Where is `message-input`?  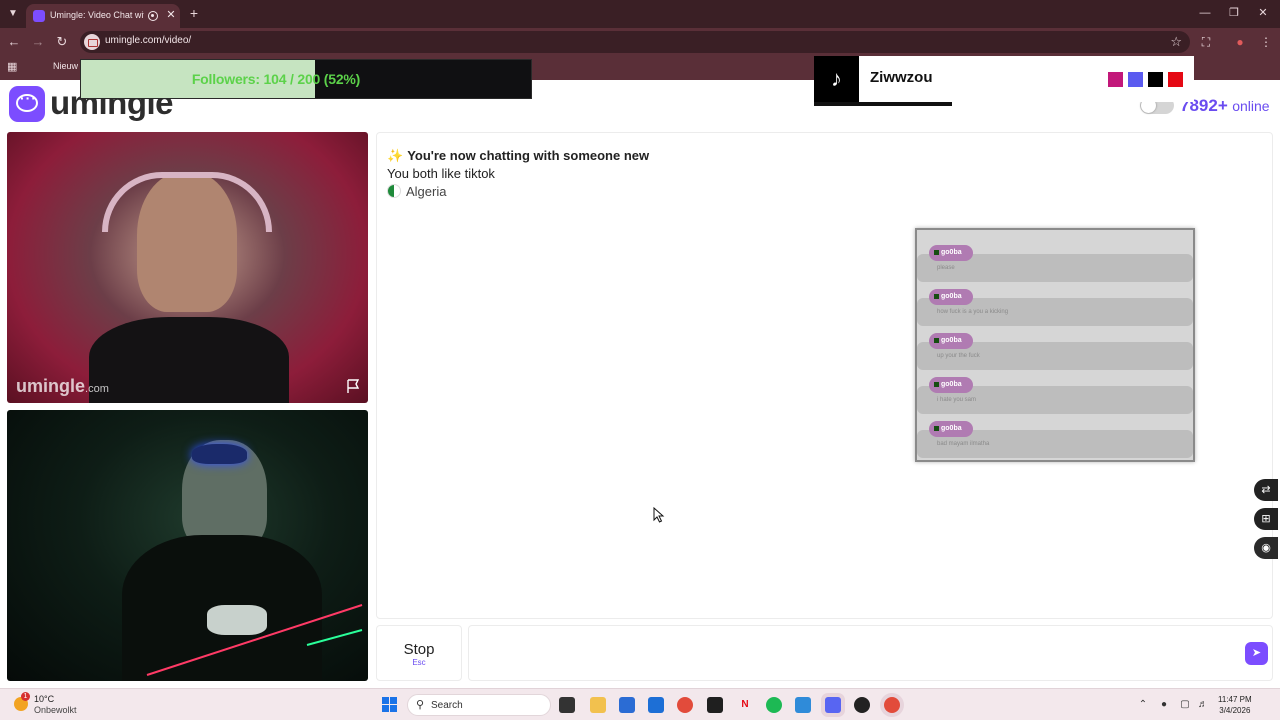 message-input is located at coordinates (870, 653).